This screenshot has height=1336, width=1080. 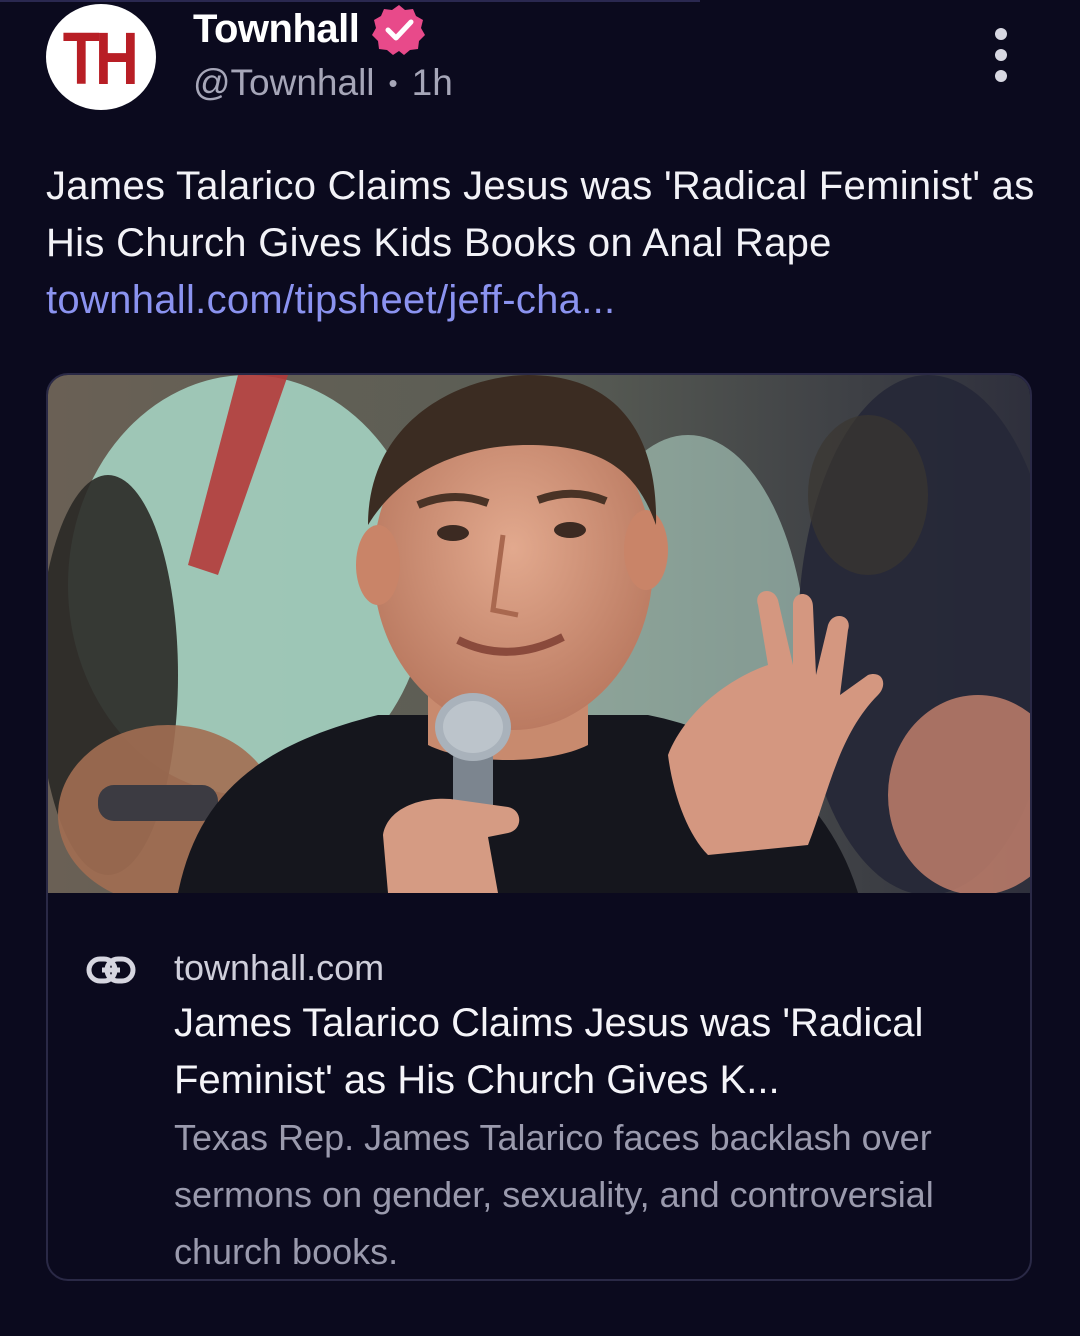 I want to click on avatar: TH, so click(x=101, y=57).